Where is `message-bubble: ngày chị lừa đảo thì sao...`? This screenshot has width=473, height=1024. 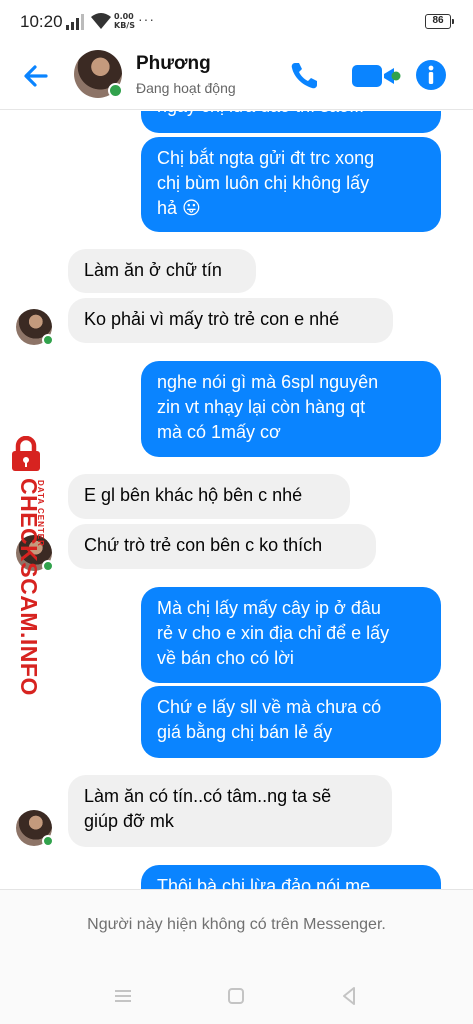
message-bubble: ngày chị lừa đảo thì sao... is located at coordinates (291, 122).